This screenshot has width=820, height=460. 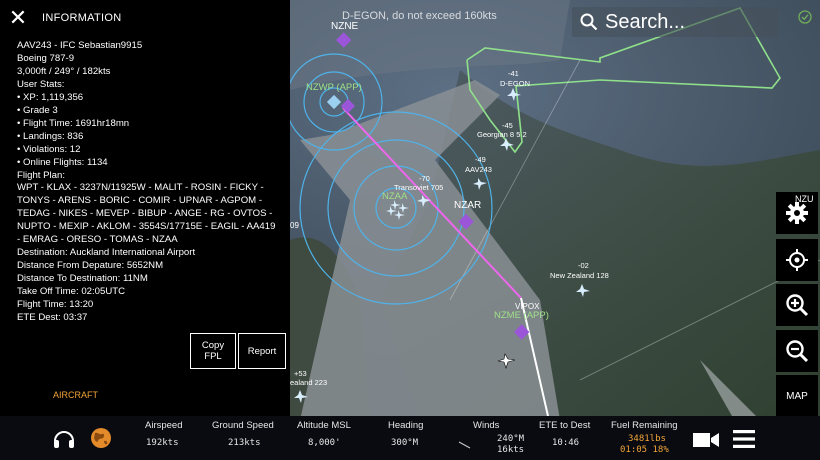 What do you see at coordinates (151, 124) in the screenshot?
I see `stat-flight-time: Flight Time: 1691hr18mn` at bounding box center [151, 124].